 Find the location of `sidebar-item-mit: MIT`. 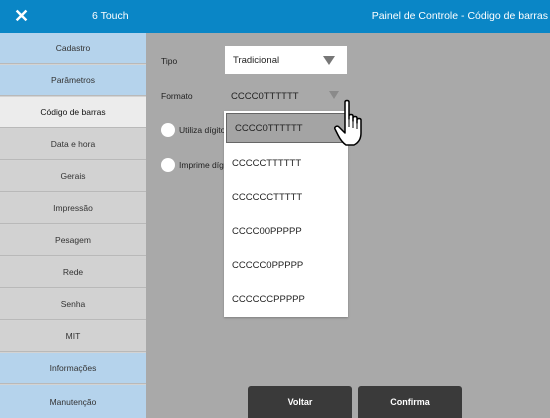

sidebar-item-mit: MIT is located at coordinates (73, 336).